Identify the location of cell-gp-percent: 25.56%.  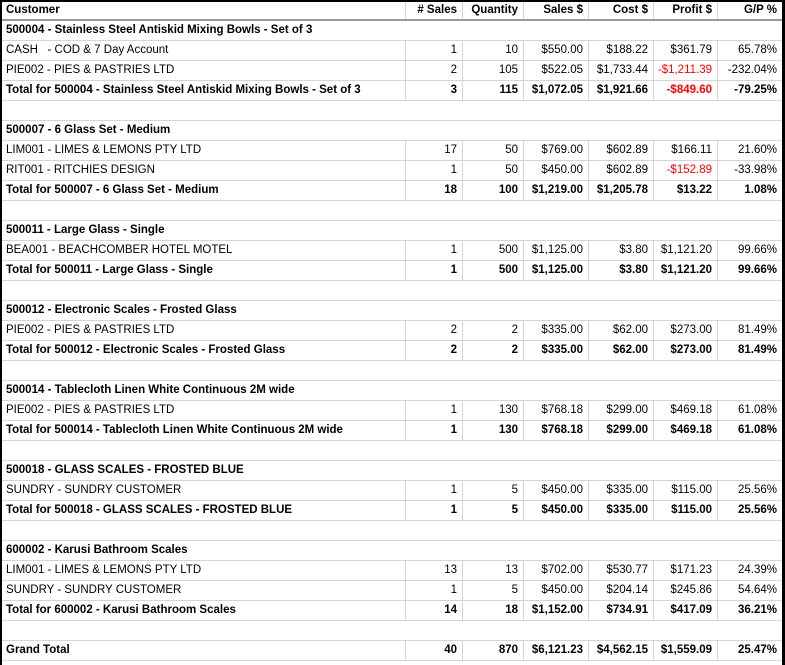
(749, 510).